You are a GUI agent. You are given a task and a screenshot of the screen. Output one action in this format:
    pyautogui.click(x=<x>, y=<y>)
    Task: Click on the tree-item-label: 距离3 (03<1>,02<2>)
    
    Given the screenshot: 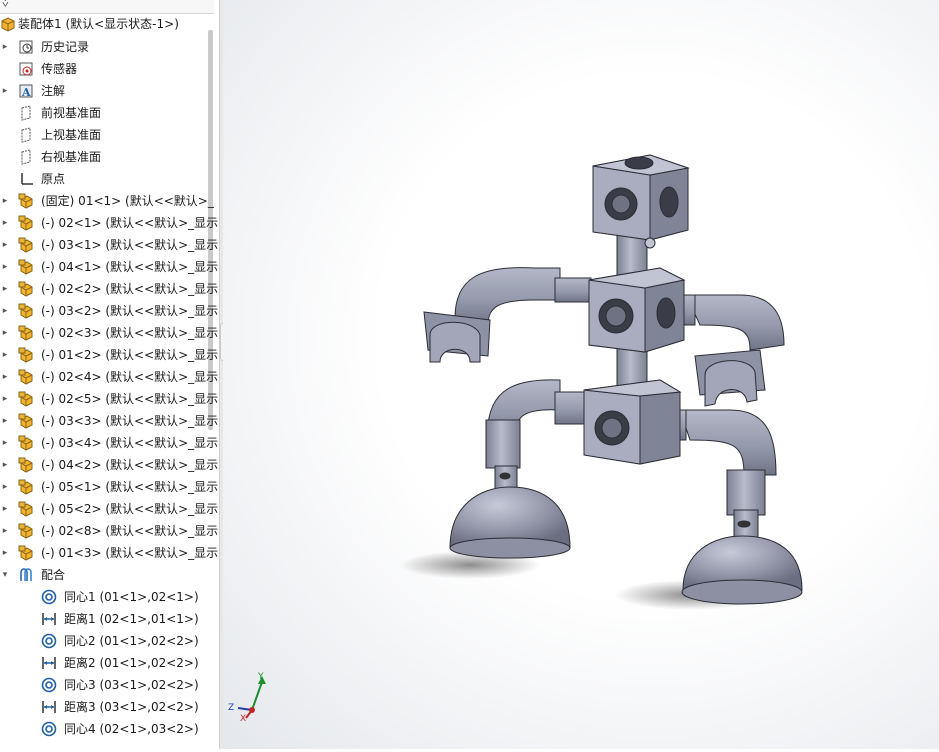 What is the action you would take?
    pyautogui.click(x=131, y=707)
    